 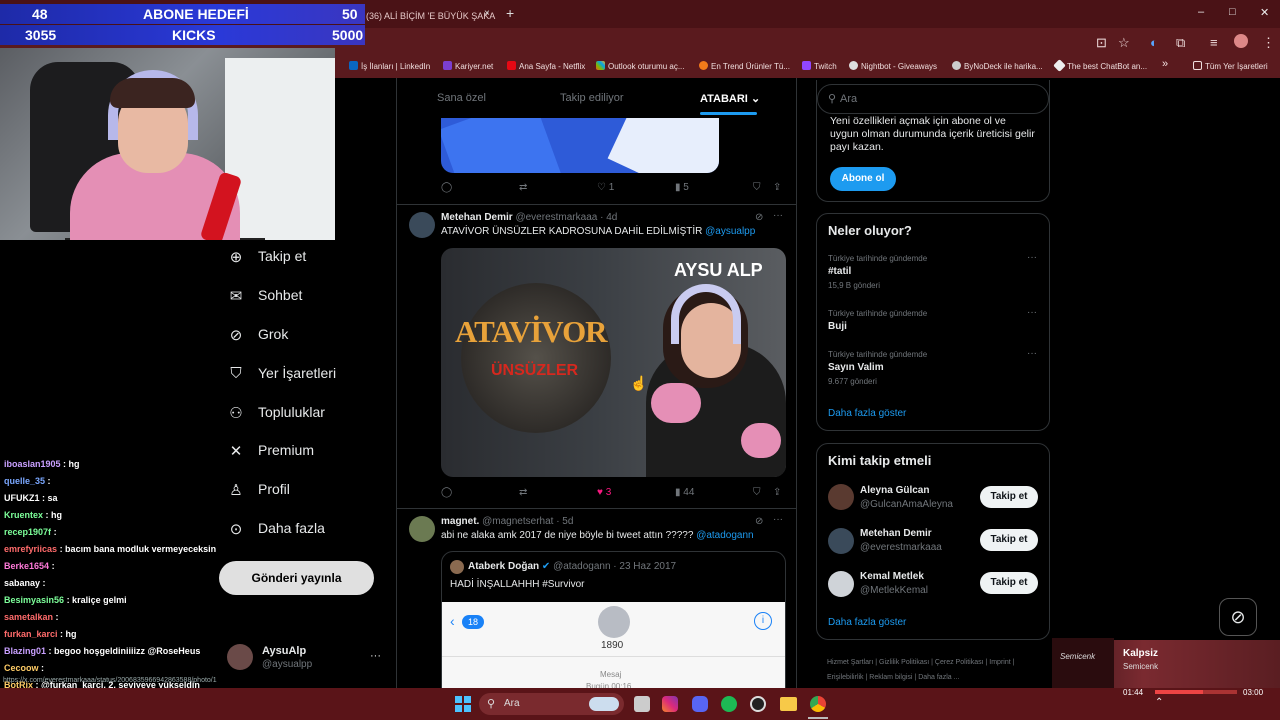 What do you see at coordinates (27, 532) in the screenshot?
I see `chat-username: recep1907f` at bounding box center [27, 532].